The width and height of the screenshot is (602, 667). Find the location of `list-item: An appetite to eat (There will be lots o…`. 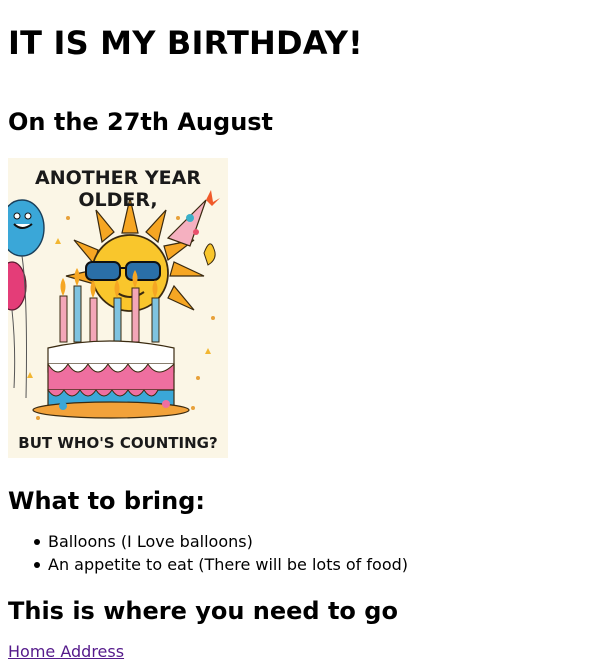

list-item: An appetite to eat (There will be lots o… is located at coordinates (301, 564).